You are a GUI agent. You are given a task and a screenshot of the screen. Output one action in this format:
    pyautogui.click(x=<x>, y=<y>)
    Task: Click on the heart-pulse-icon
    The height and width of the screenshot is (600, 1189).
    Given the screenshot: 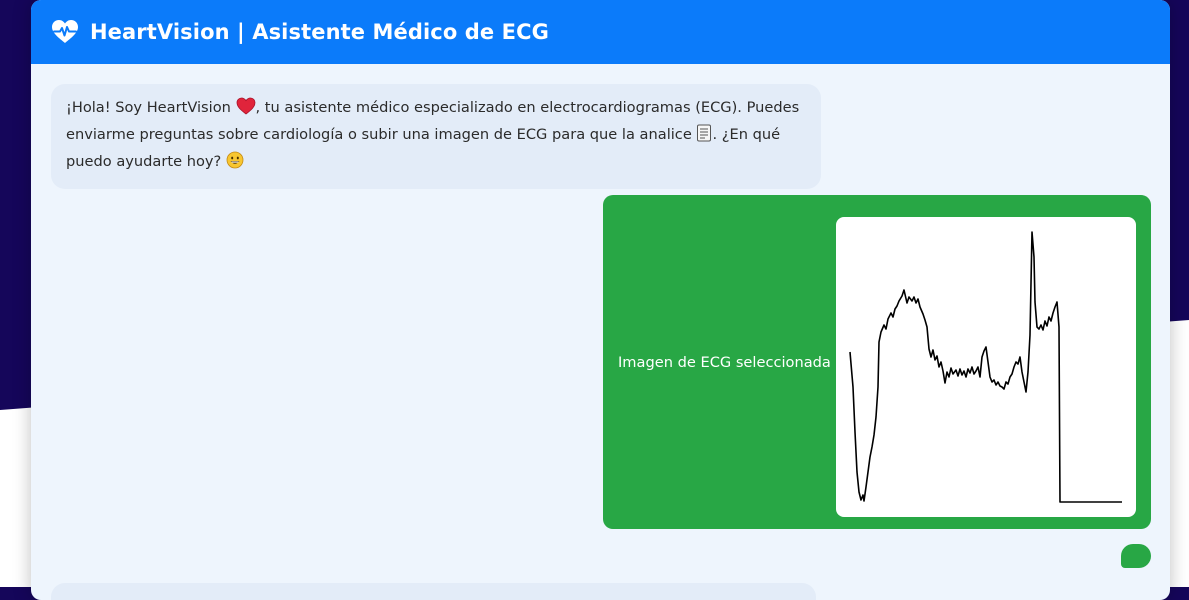 What is the action you would take?
    pyautogui.click(x=65, y=32)
    